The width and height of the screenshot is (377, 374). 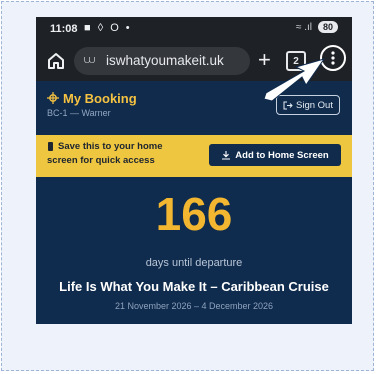 I want to click on booking-reference: BC-1 — Warner, so click(x=79, y=113).